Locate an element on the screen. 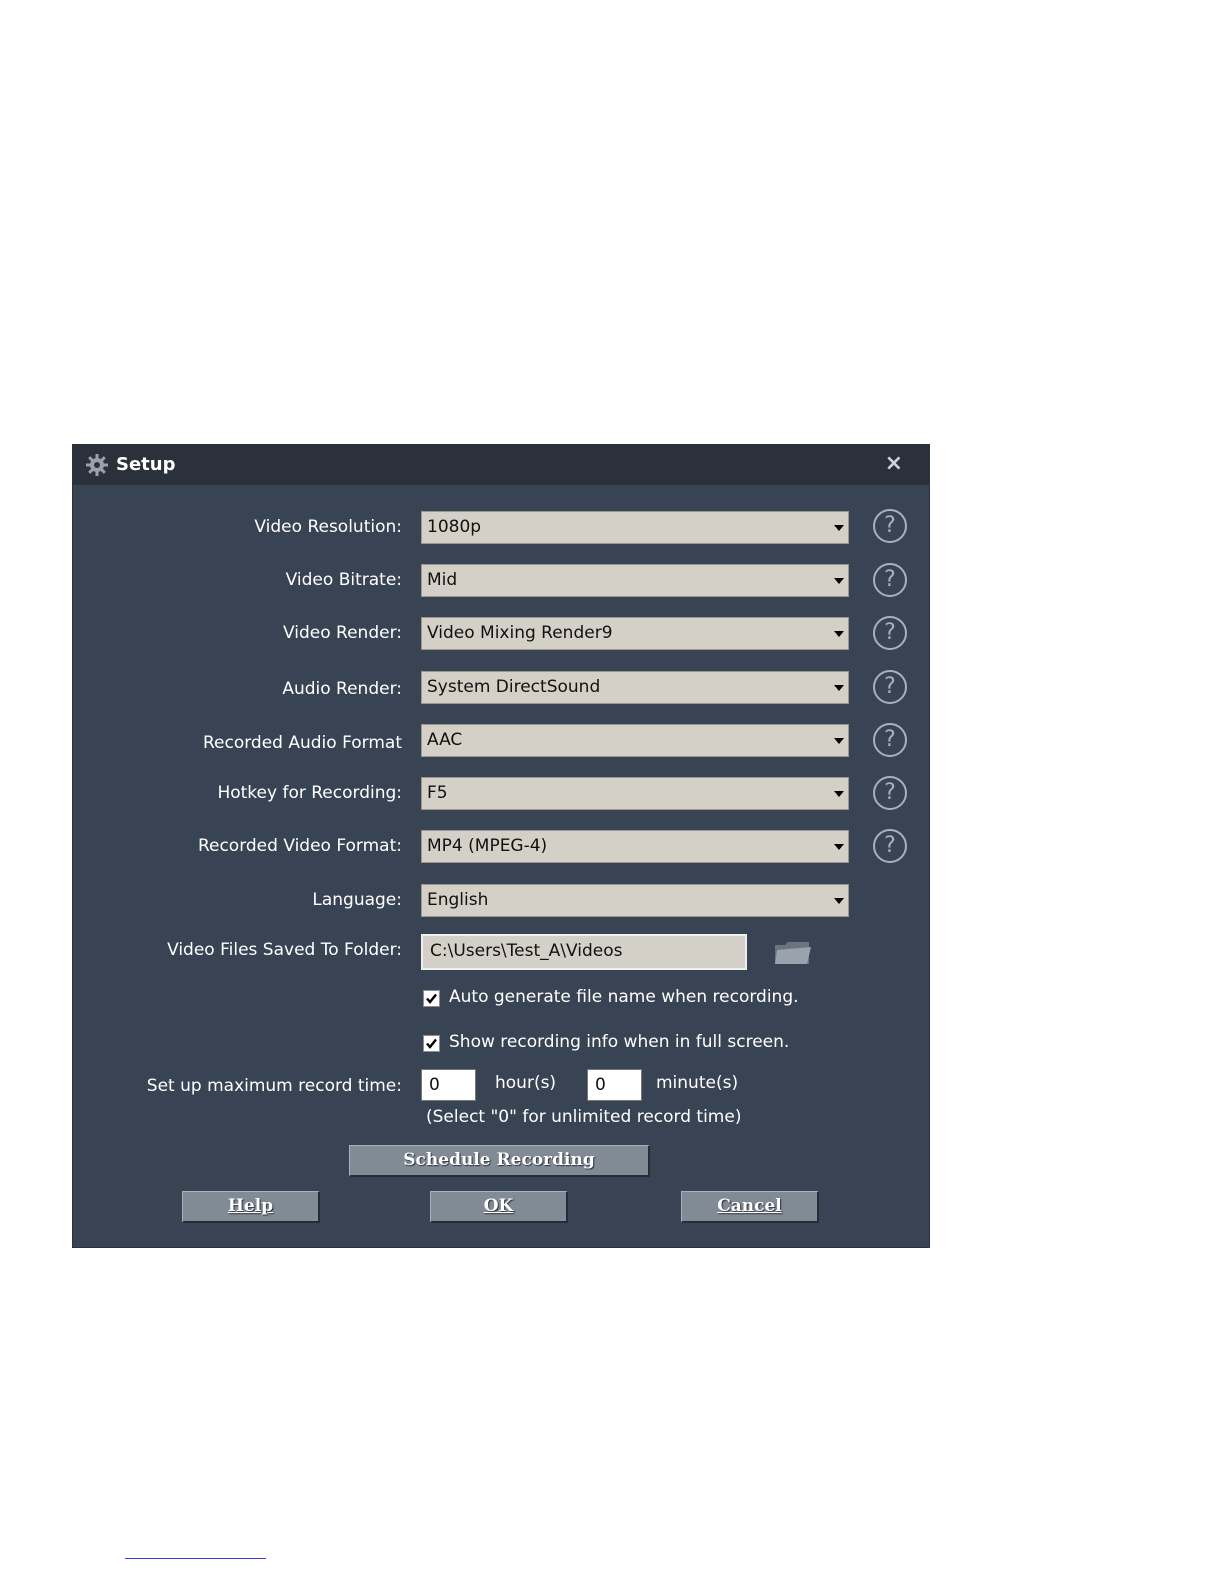 The width and height of the screenshot is (1225, 1585). schedule-recording-label: Schedule Recording is located at coordinates (499, 1160).